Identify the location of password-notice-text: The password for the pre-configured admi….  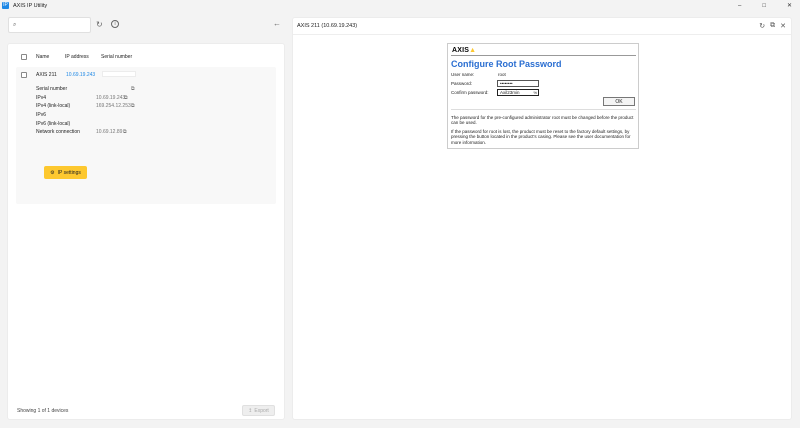
(542, 120).